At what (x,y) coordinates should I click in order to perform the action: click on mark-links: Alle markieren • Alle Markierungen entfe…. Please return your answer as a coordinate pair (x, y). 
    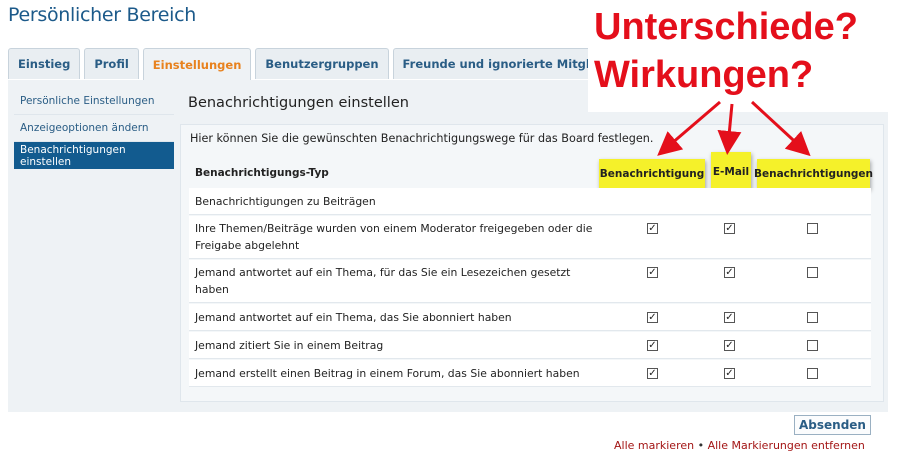
    Looking at the image, I should click on (739, 445).